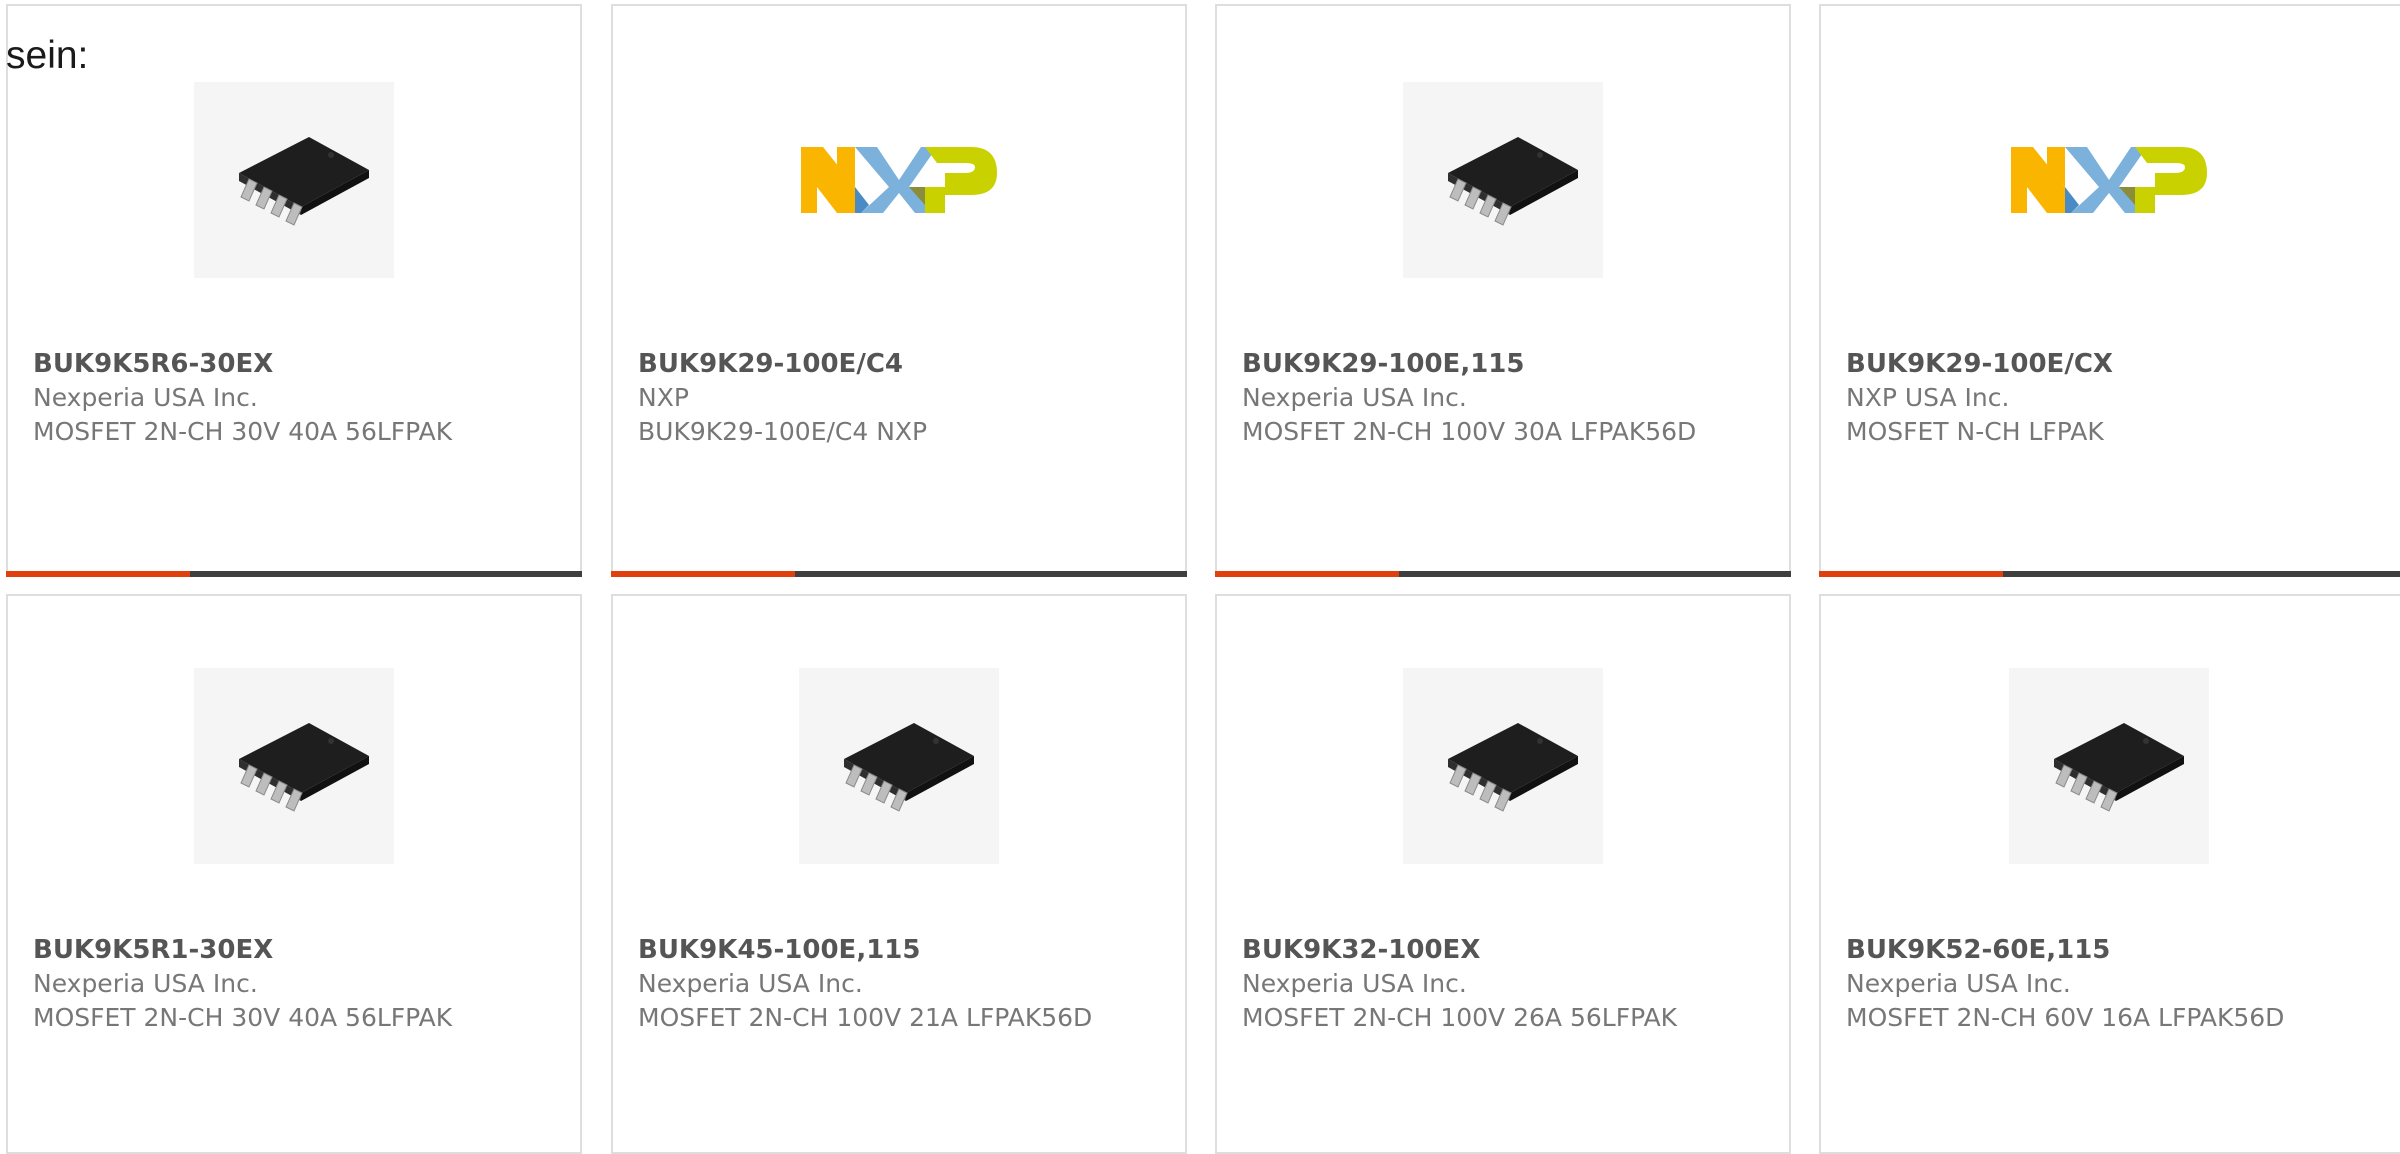 The height and width of the screenshot is (1154, 2400). Describe the element at coordinates (865, 1017) in the screenshot. I see `description: MOSFET 2N-CH 100V 21A LFPAK56D` at that location.